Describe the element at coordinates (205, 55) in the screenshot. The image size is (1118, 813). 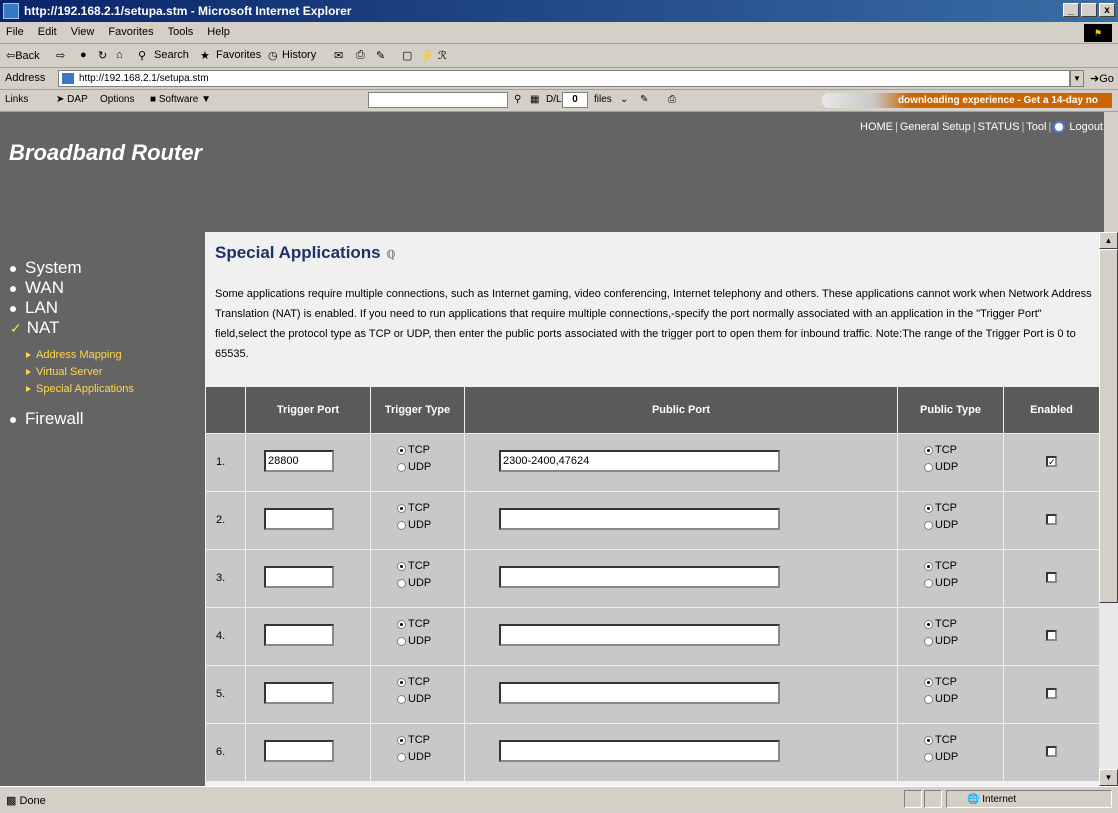
I see `favorites-icon: ★` at that location.